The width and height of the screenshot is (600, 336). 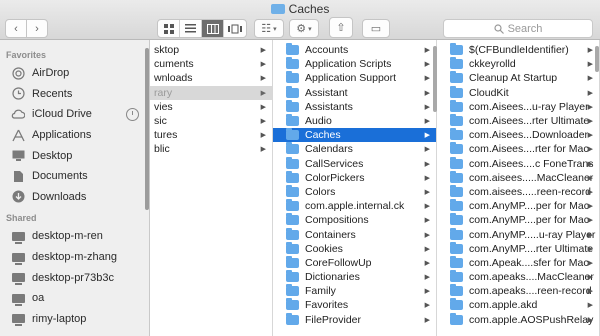 What do you see at coordinates (147, 129) in the screenshot?
I see `sidebar-scrollbar` at bounding box center [147, 129].